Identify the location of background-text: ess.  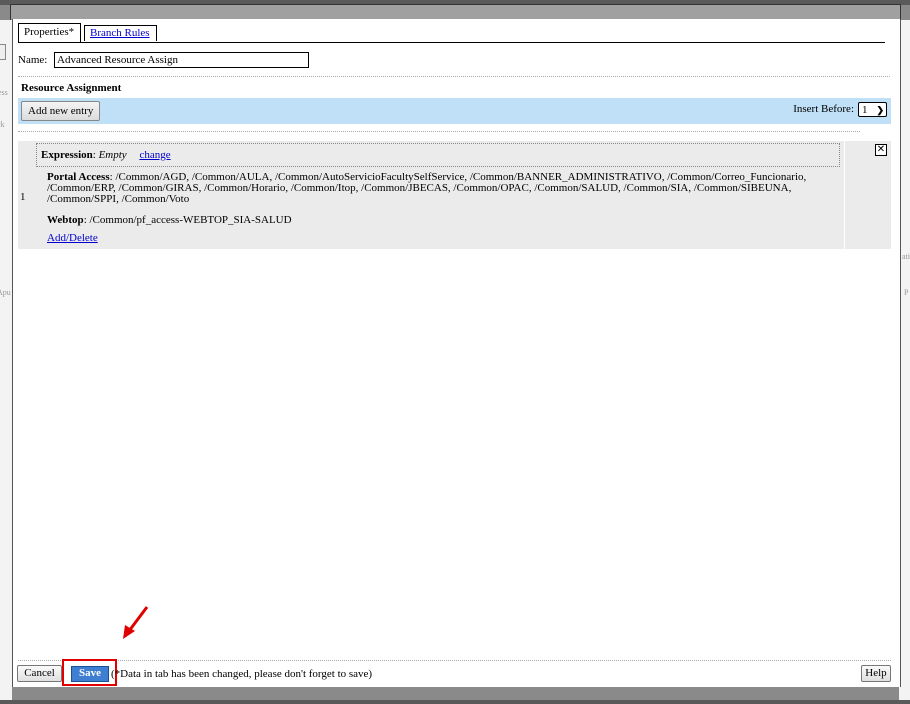
(4, 92).